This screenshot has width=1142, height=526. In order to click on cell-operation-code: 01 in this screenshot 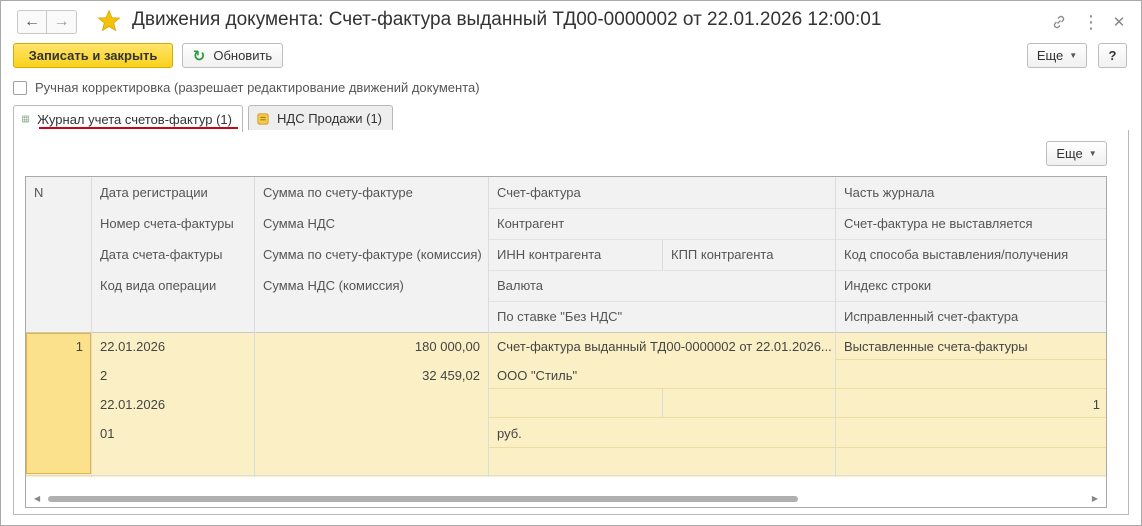, I will do `click(173, 433)`.